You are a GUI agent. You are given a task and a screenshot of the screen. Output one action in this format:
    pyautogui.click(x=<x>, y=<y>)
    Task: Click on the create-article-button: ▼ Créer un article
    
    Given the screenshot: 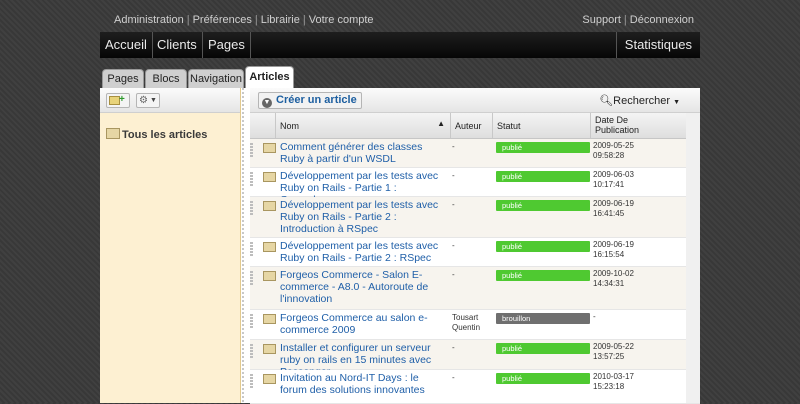 What is the action you would take?
    pyautogui.click(x=310, y=100)
    